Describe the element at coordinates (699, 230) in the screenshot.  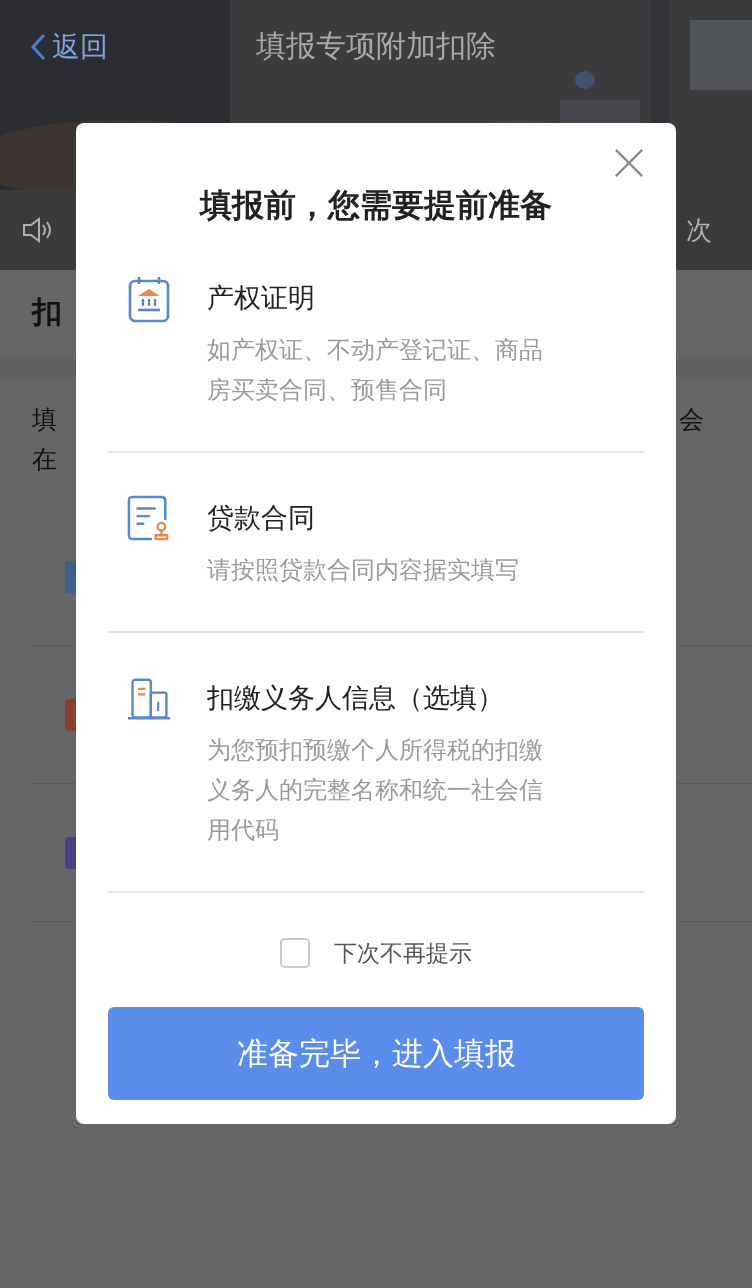
I see `audio-text: 次` at that location.